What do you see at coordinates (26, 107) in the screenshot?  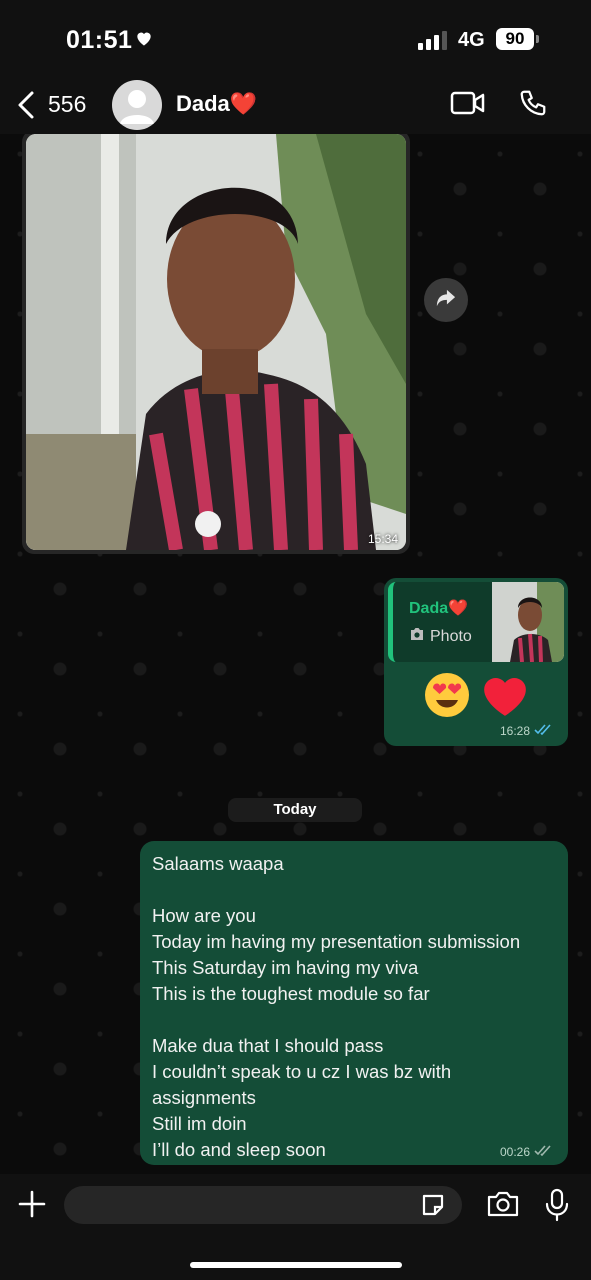 I see `back-chevron-icon` at bounding box center [26, 107].